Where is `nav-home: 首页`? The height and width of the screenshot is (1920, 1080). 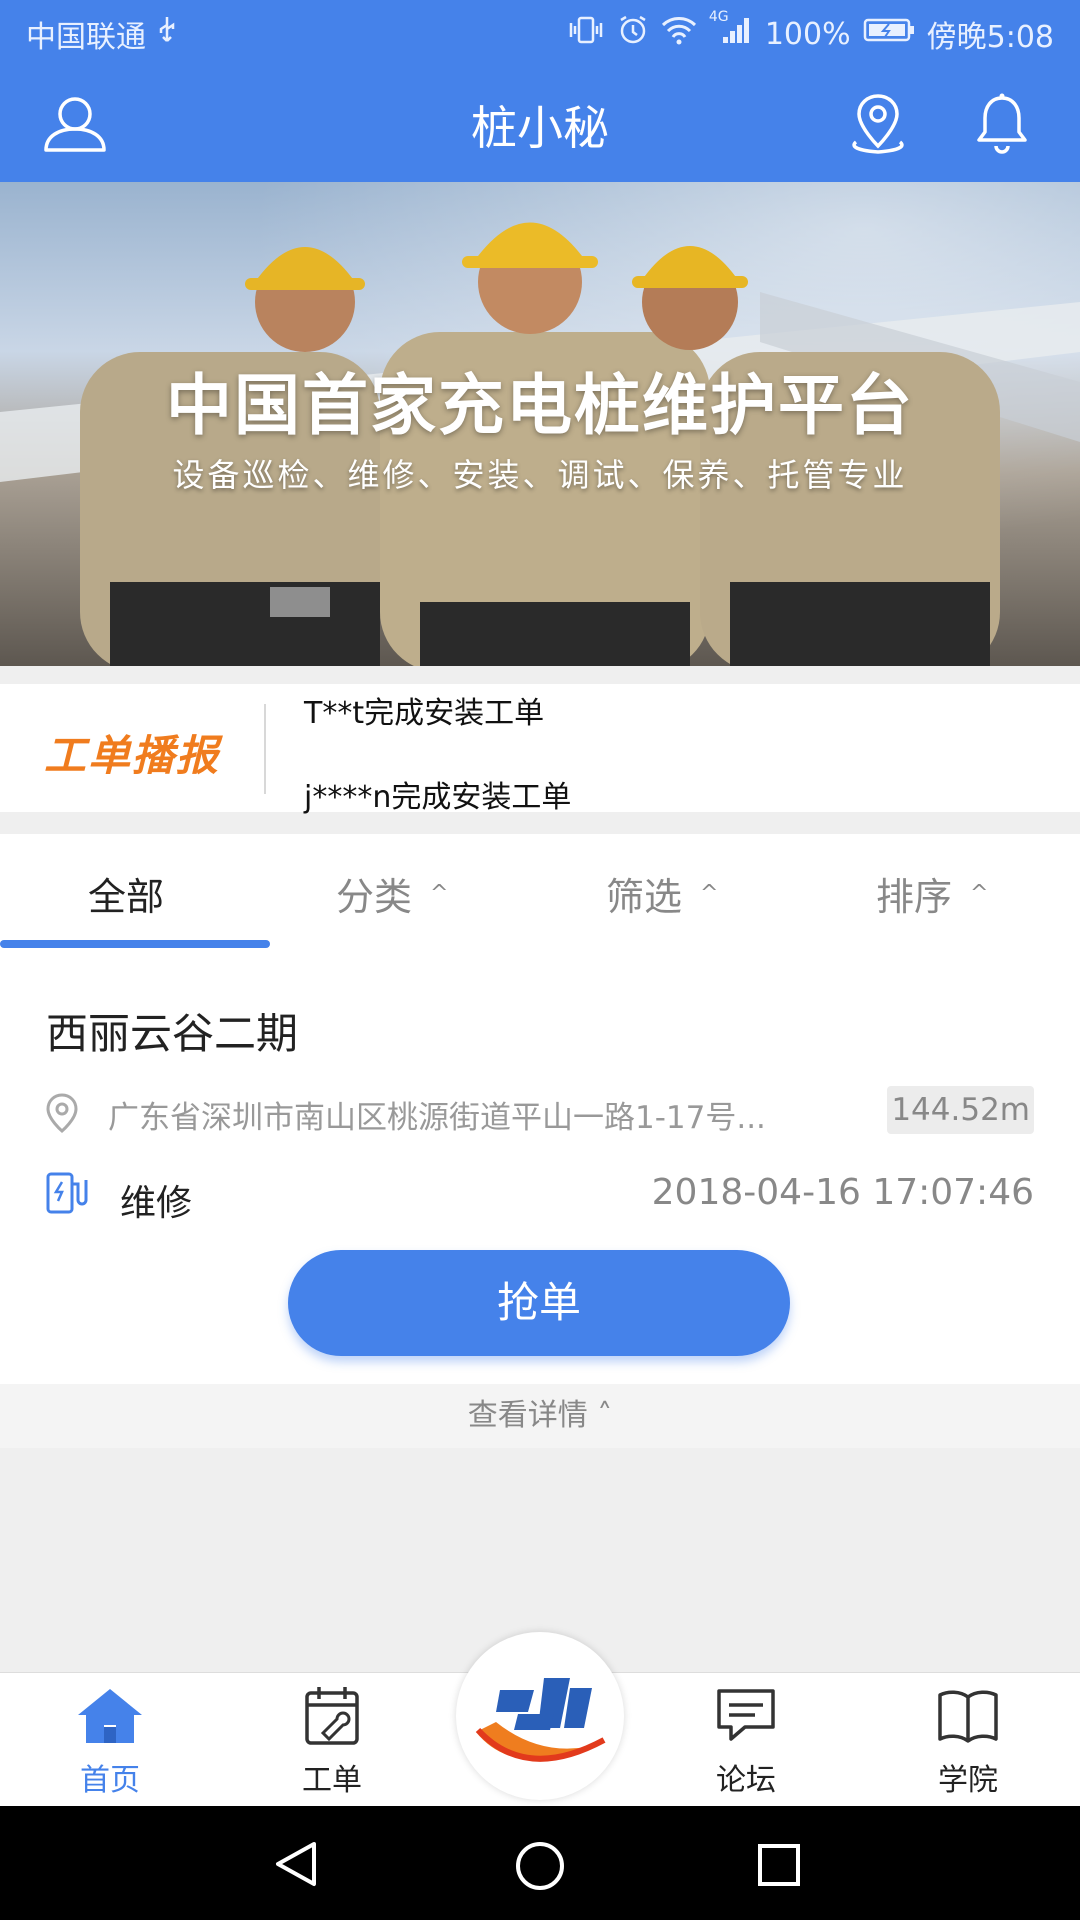 nav-home: 首页 is located at coordinates (110, 1742).